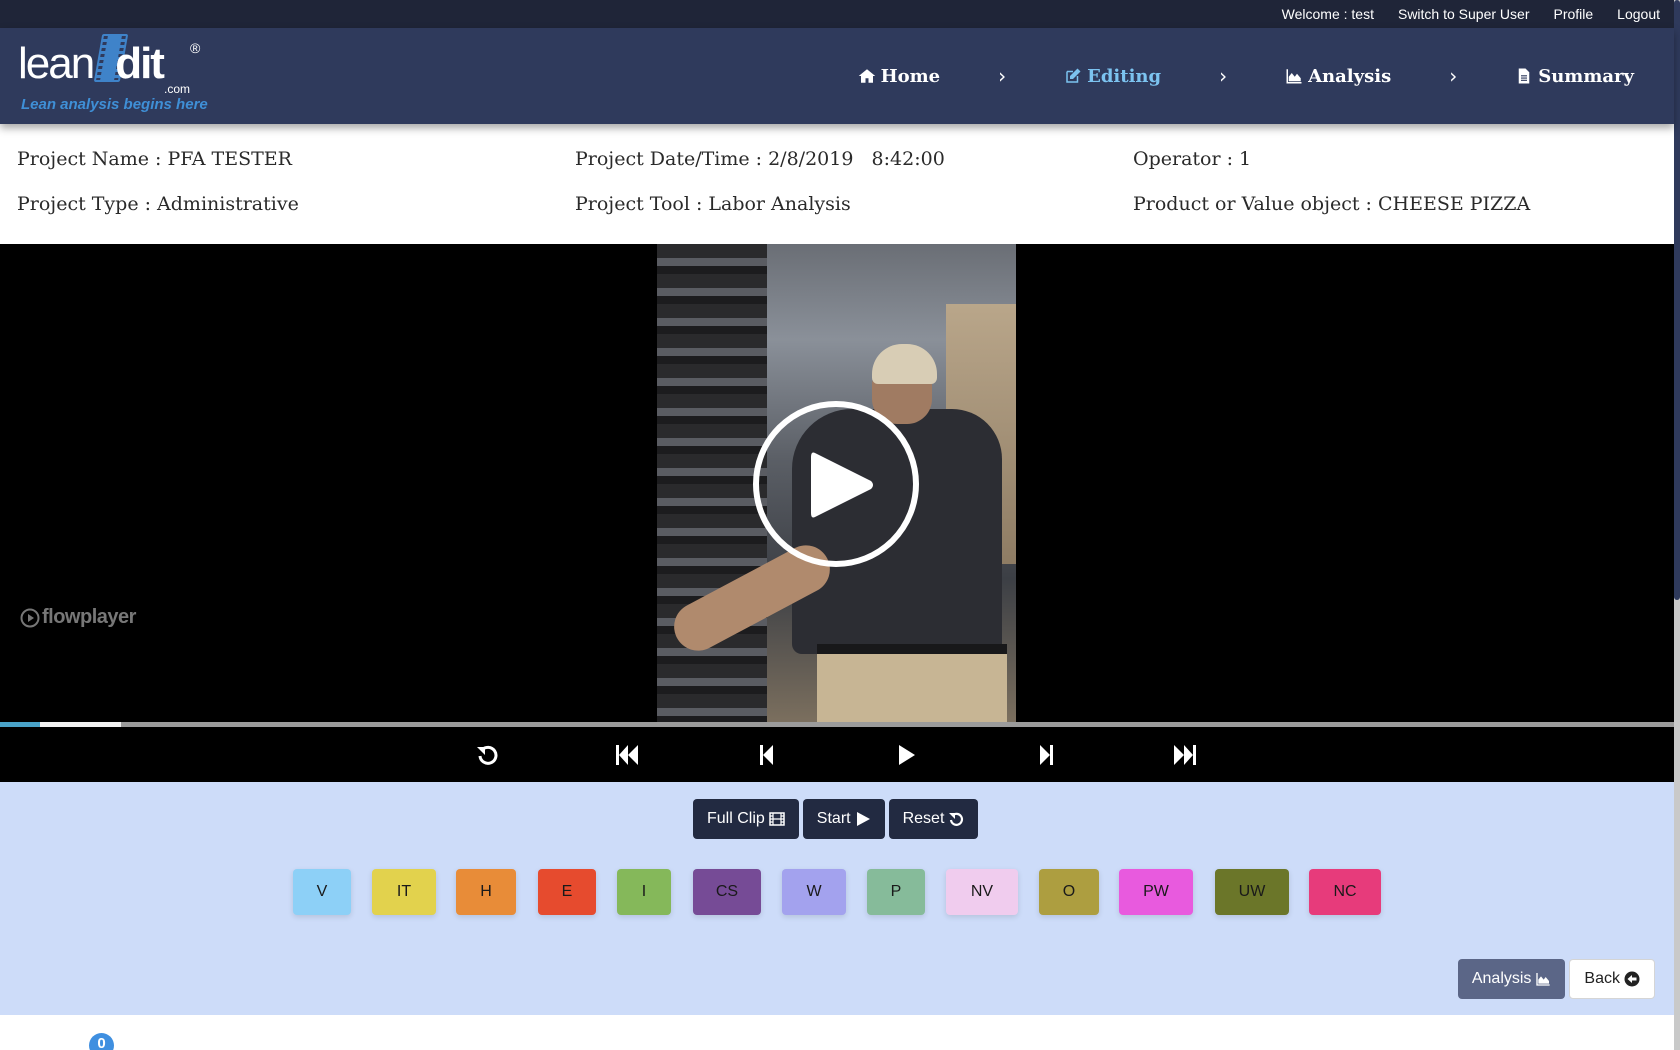 Image resolution: width=1680 pixels, height=1050 pixels. I want to click on replay-button, so click(487, 755).